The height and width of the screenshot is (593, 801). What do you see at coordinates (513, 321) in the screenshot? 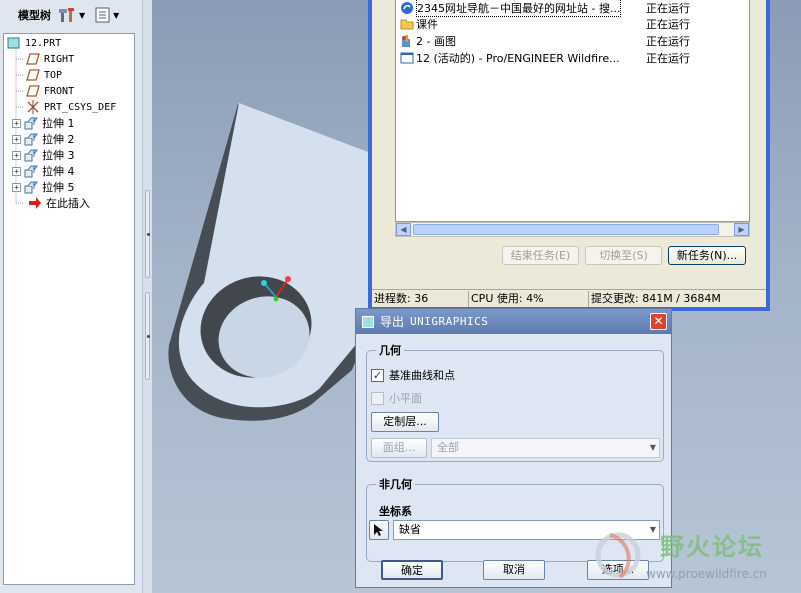
I see `dialog-title-bar: 导出 UNIGRAPHICS ✕` at bounding box center [513, 321].